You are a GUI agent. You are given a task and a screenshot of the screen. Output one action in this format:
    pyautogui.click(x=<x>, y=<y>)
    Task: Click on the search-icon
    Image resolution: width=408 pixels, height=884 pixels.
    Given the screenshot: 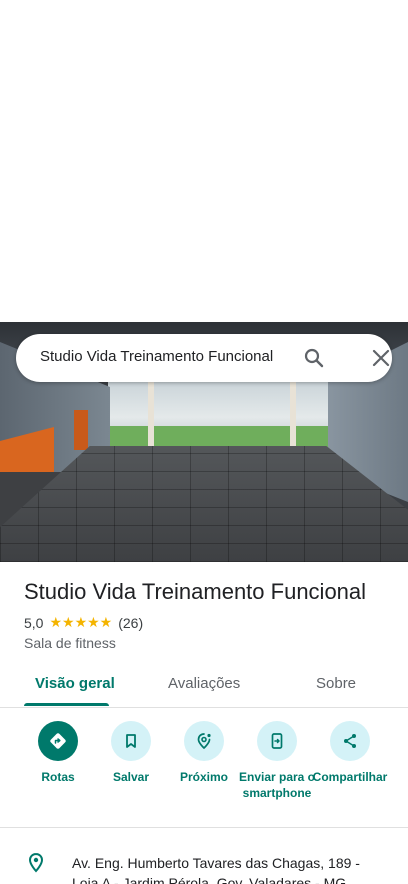 What is the action you would take?
    pyautogui.click(x=314, y=358)
    